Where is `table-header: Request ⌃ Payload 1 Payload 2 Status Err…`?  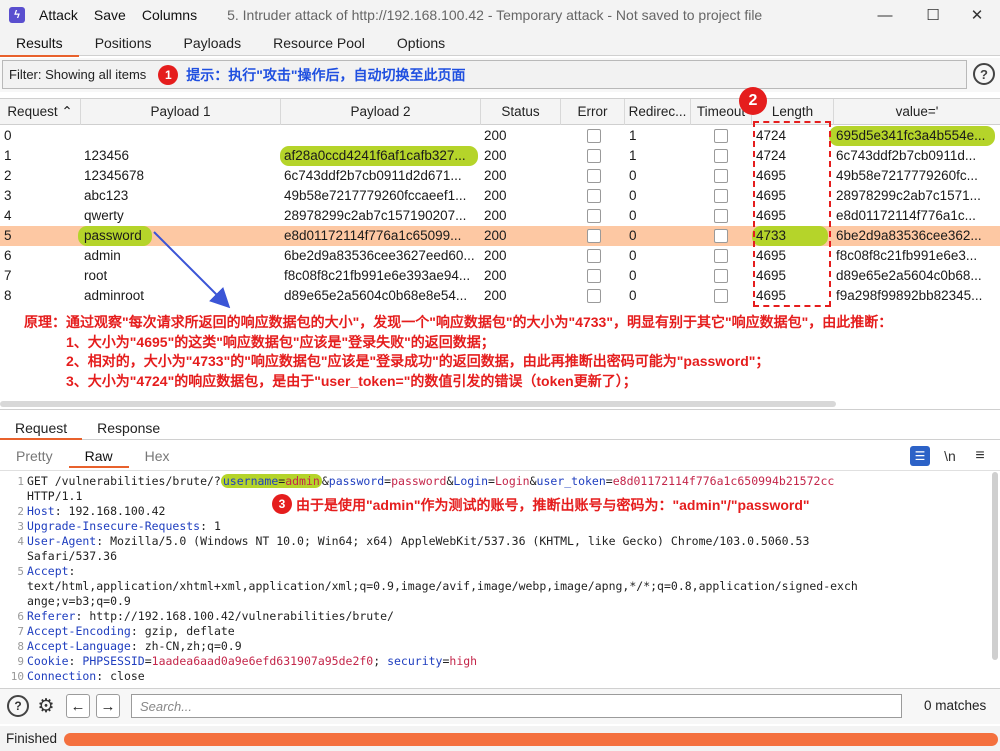 table-header: Request ⌃ Payload 1 Payload 2 Status Err… is located at coordinates (500, 112).